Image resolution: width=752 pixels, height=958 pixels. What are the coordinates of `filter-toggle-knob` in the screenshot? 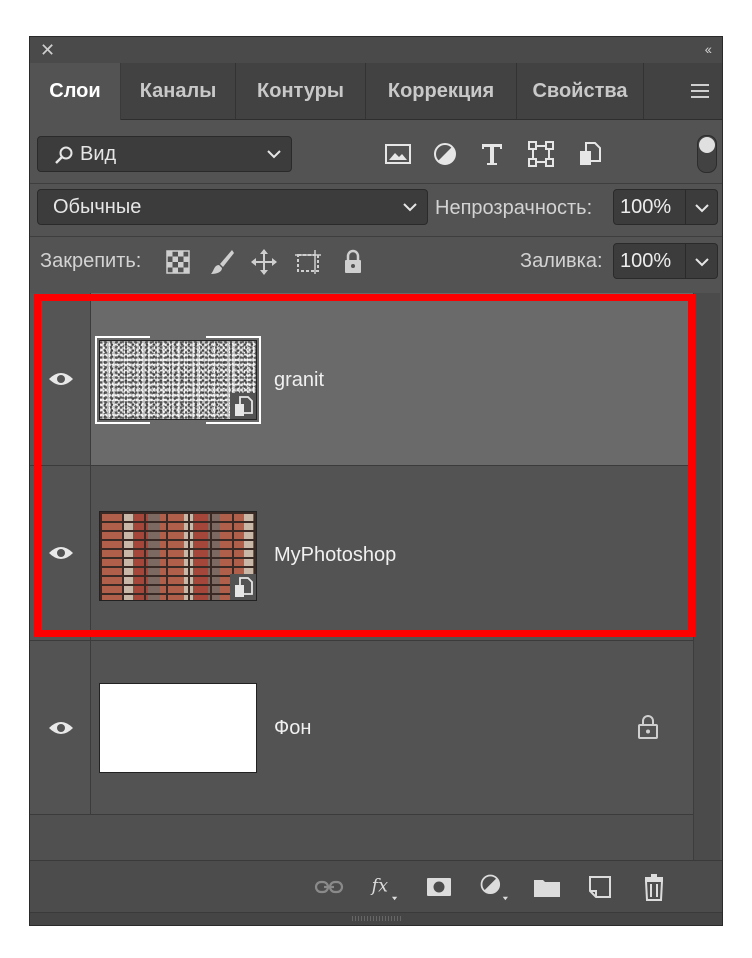 It's located at (707, 145).